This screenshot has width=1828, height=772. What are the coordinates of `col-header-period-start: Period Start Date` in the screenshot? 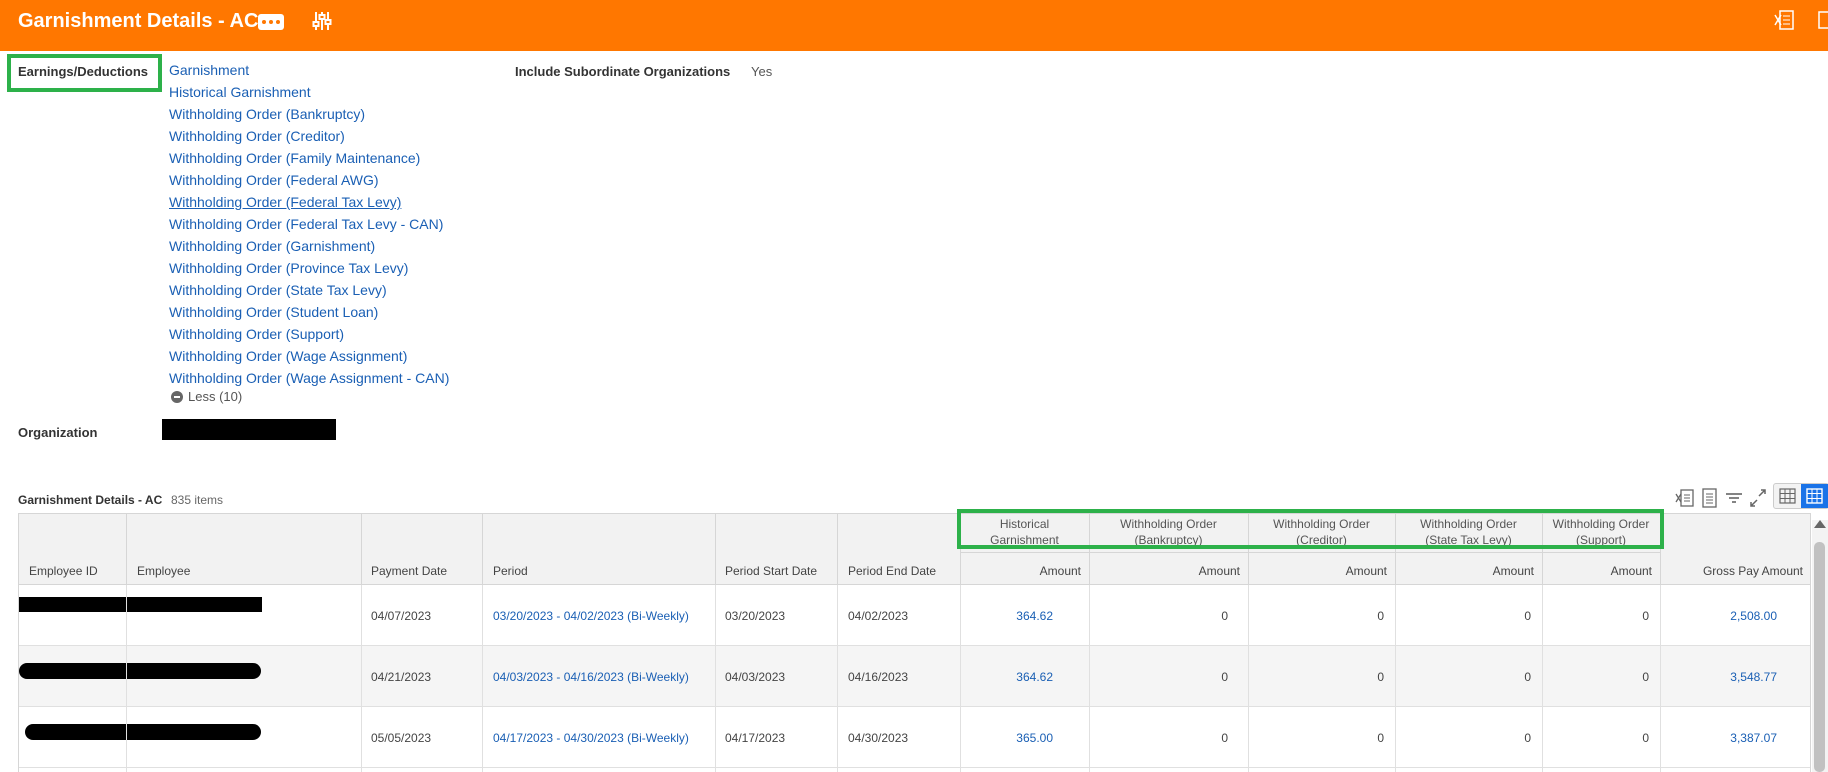 It's located at (771, 571).